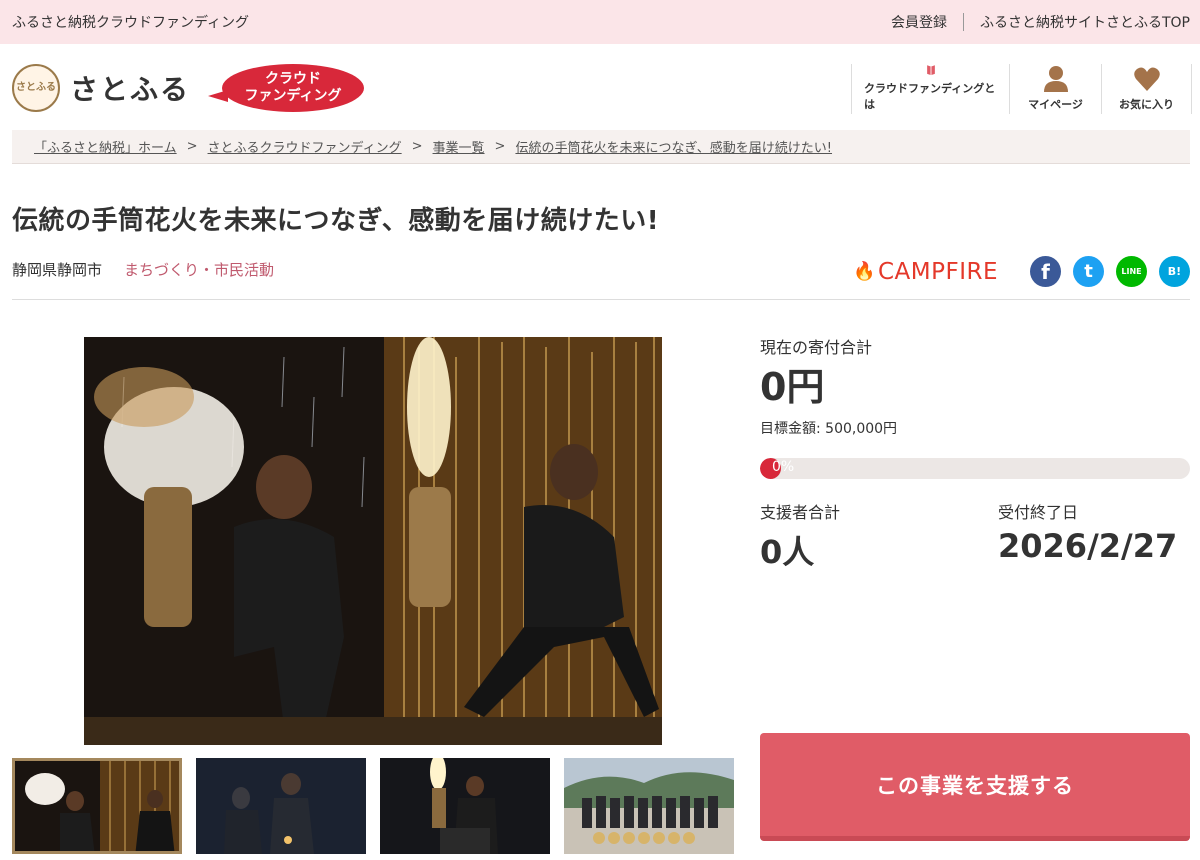 This screenshot has height=860, width=1200. I want to click on support-project-button: この事業を支援する, so click(975, 787).